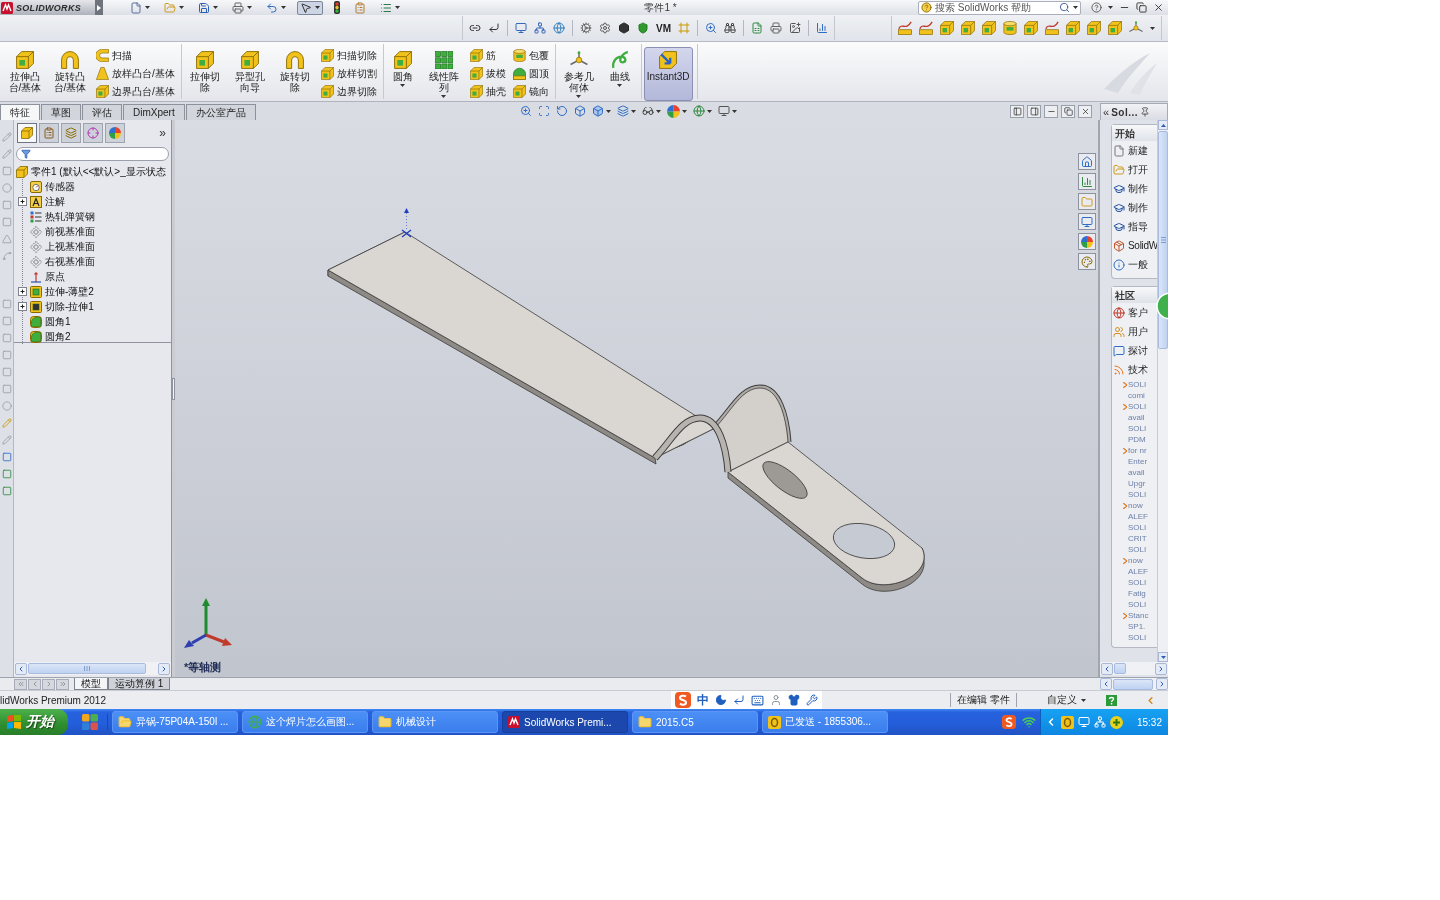 The width and height of the screenshot is (1440, 900). I want to click on quick-access-button, so click(242, 7).